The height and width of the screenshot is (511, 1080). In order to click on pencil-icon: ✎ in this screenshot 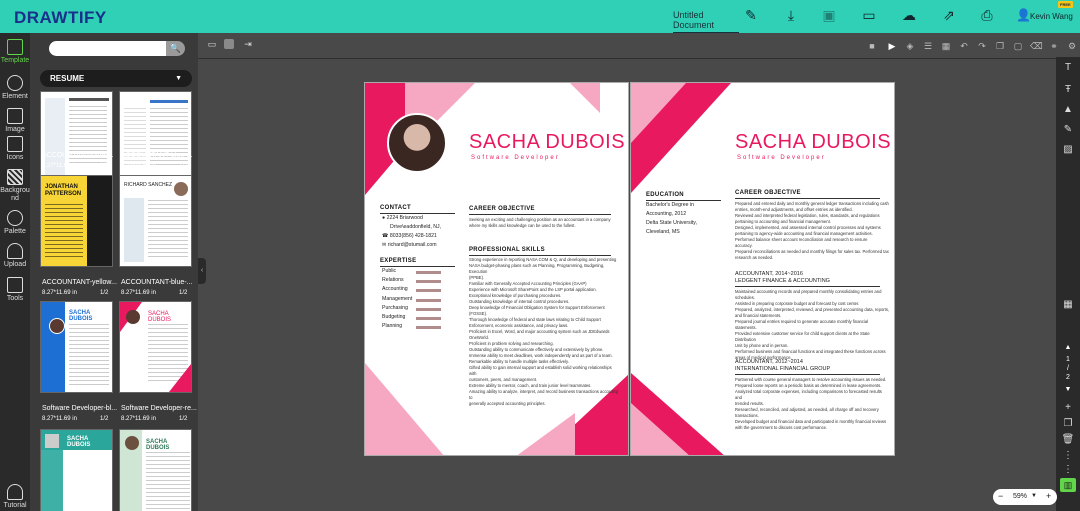, I will do `click(751, 15)`.